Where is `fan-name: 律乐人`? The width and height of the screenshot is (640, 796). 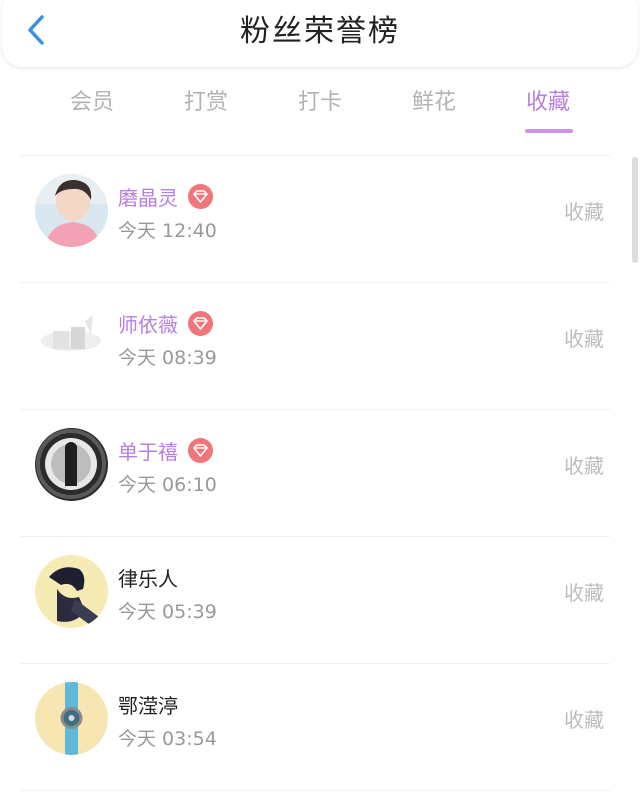 fan-name: 律乐人 is located at coordinates (148, 577).